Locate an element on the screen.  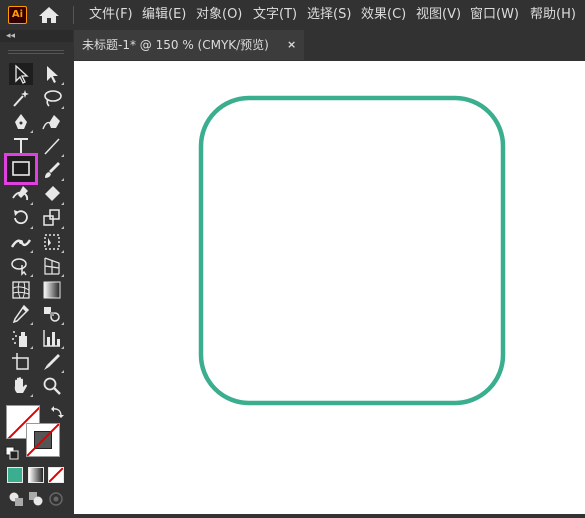
document-tab-title: 未标题-1* @ 150 % (CMYK/预览) is located at coordinates (175, 45).